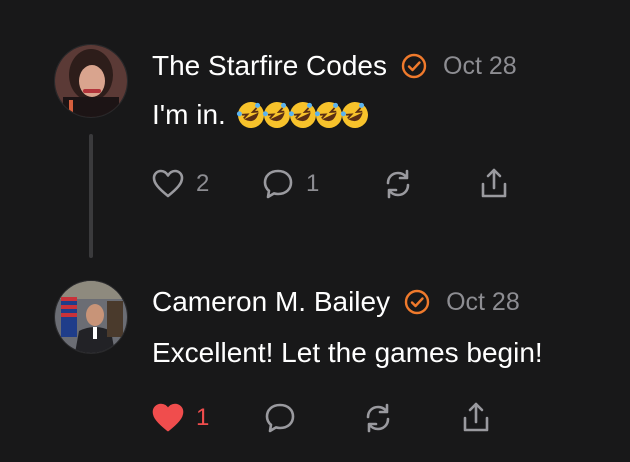 This screenshot has width=630, height=462. What do you see at coordinates (269, 66) in the screenshot?
I see `author-name: The Starfire Codes` at bounding box center [269, 66].